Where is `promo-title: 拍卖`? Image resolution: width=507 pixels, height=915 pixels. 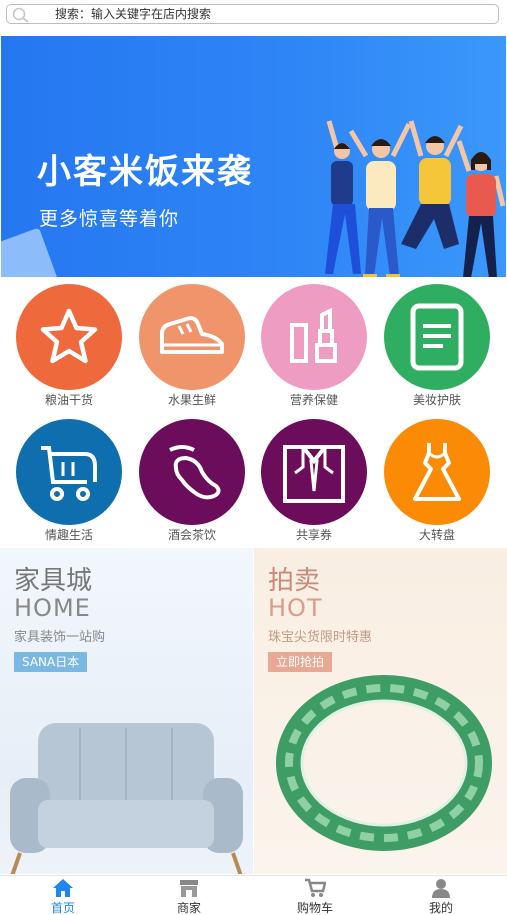 promo-title: 拍卖 is located at coordinates (294, 581).